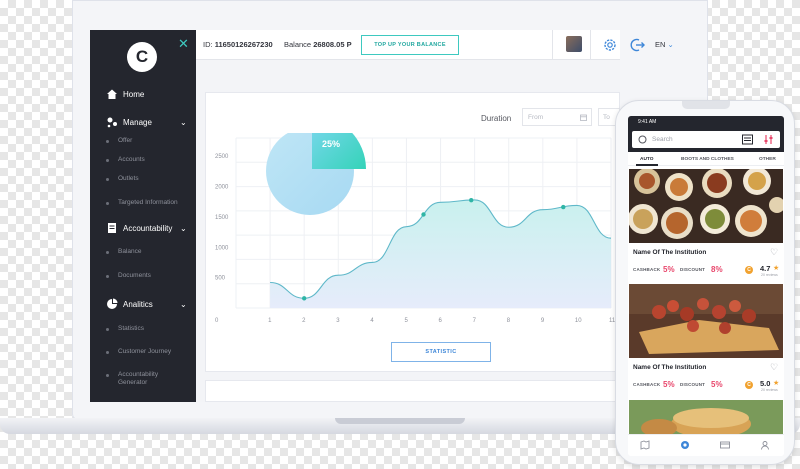 The image size is (800, 469). I want to click on x-tick-label: 9, so click(543, 321).